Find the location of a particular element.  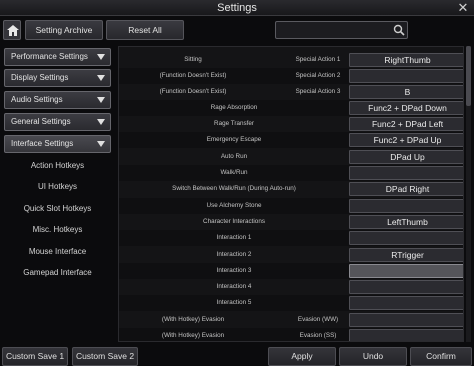

sidebar-item-general-settings: General Settings is located at coordinates (57, 122).